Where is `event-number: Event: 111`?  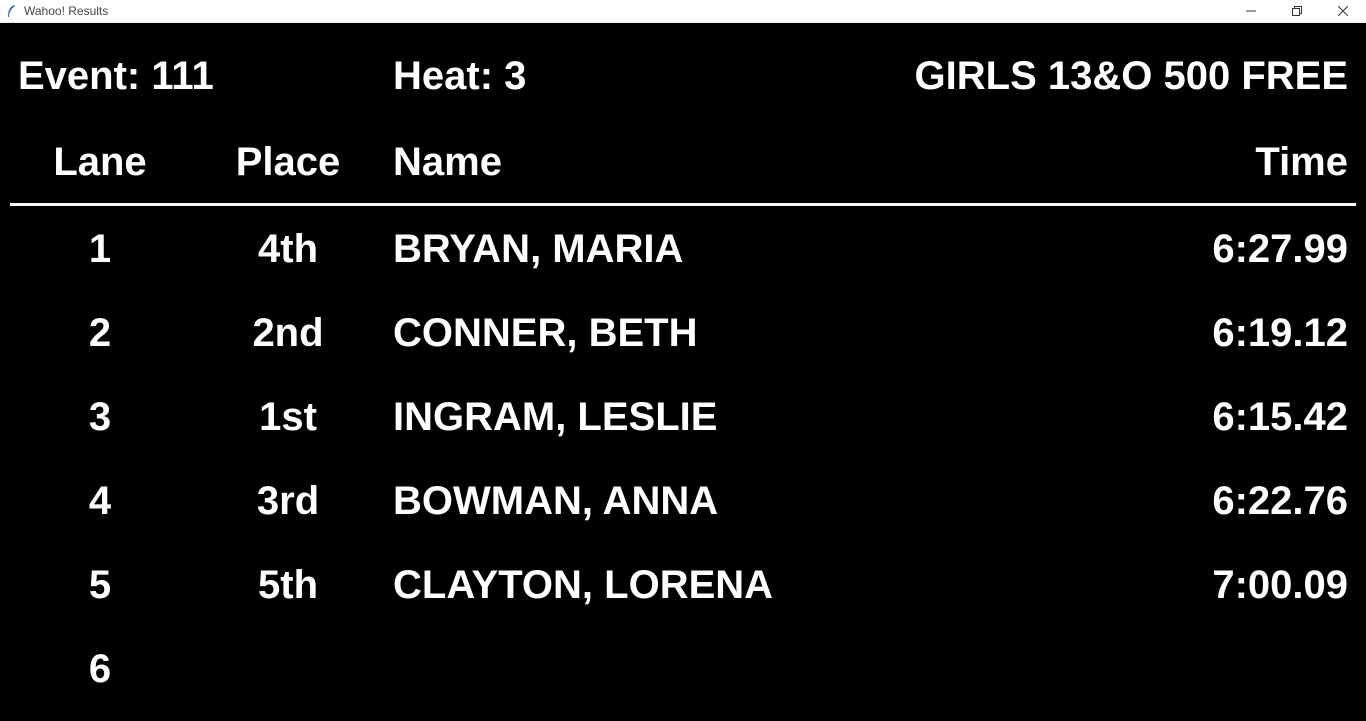 event-number: Event: 111 is located at coordinates (116, 76).